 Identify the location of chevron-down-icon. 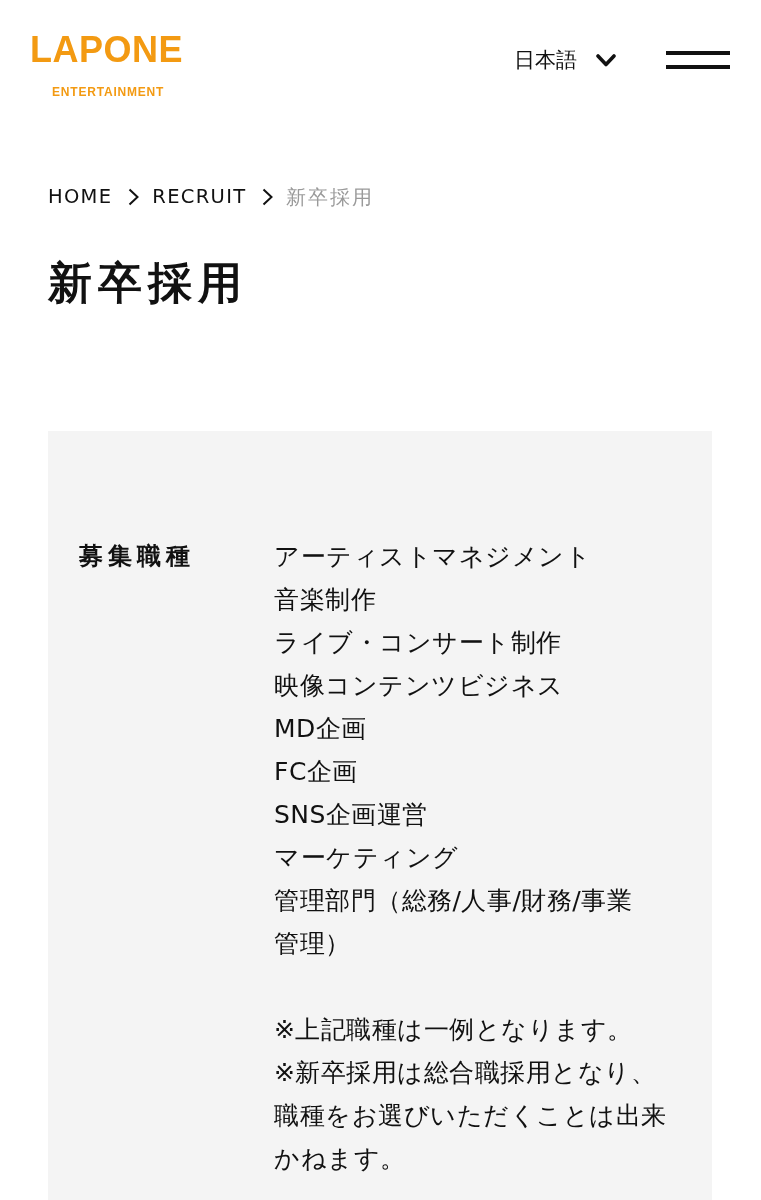
(606, 60).